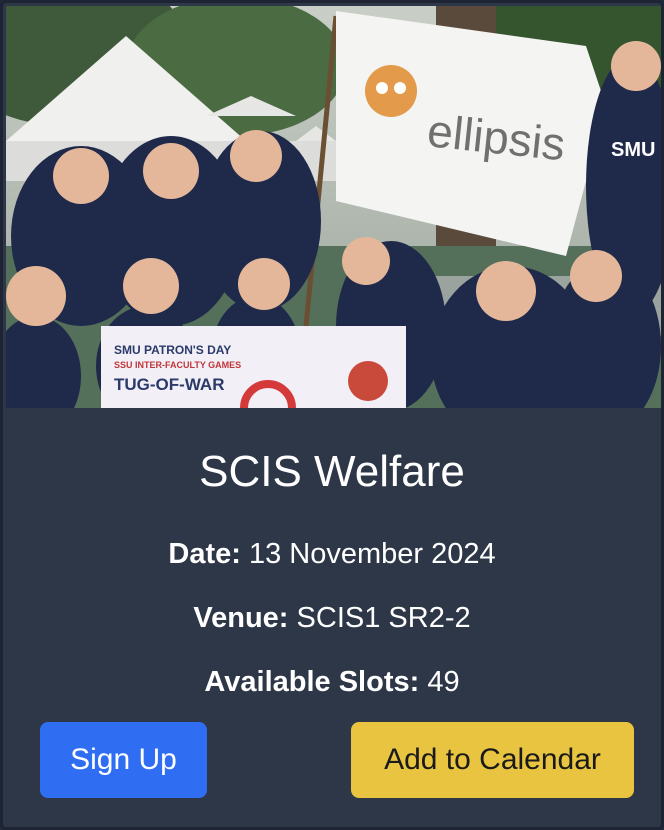 The height and width of the screenshot is (830, 664). I want to click on event-title: SCIS Welfare, so click(332, 471).